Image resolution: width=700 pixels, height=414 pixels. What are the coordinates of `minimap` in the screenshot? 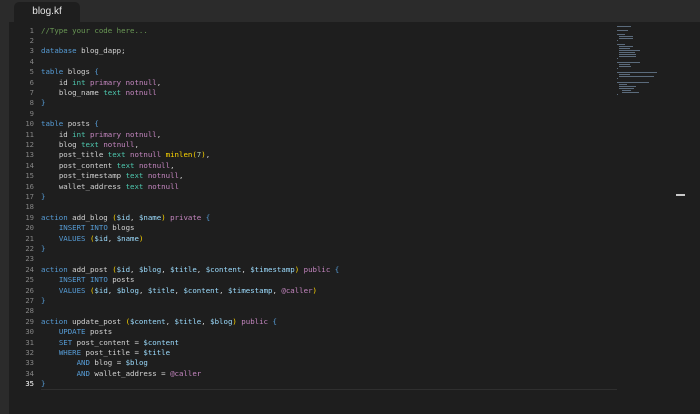 It's located at (652, 72).